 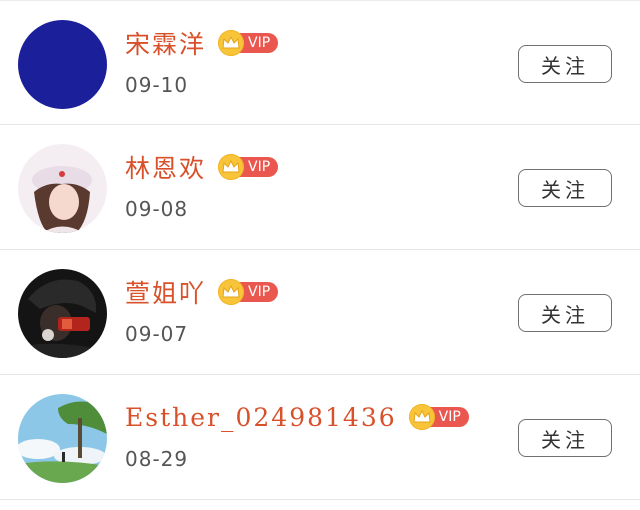 What do you see at coordinates (157, 85) in the screenshot?
I see `follow-date: 09-10` at bounding box center [157, 85].